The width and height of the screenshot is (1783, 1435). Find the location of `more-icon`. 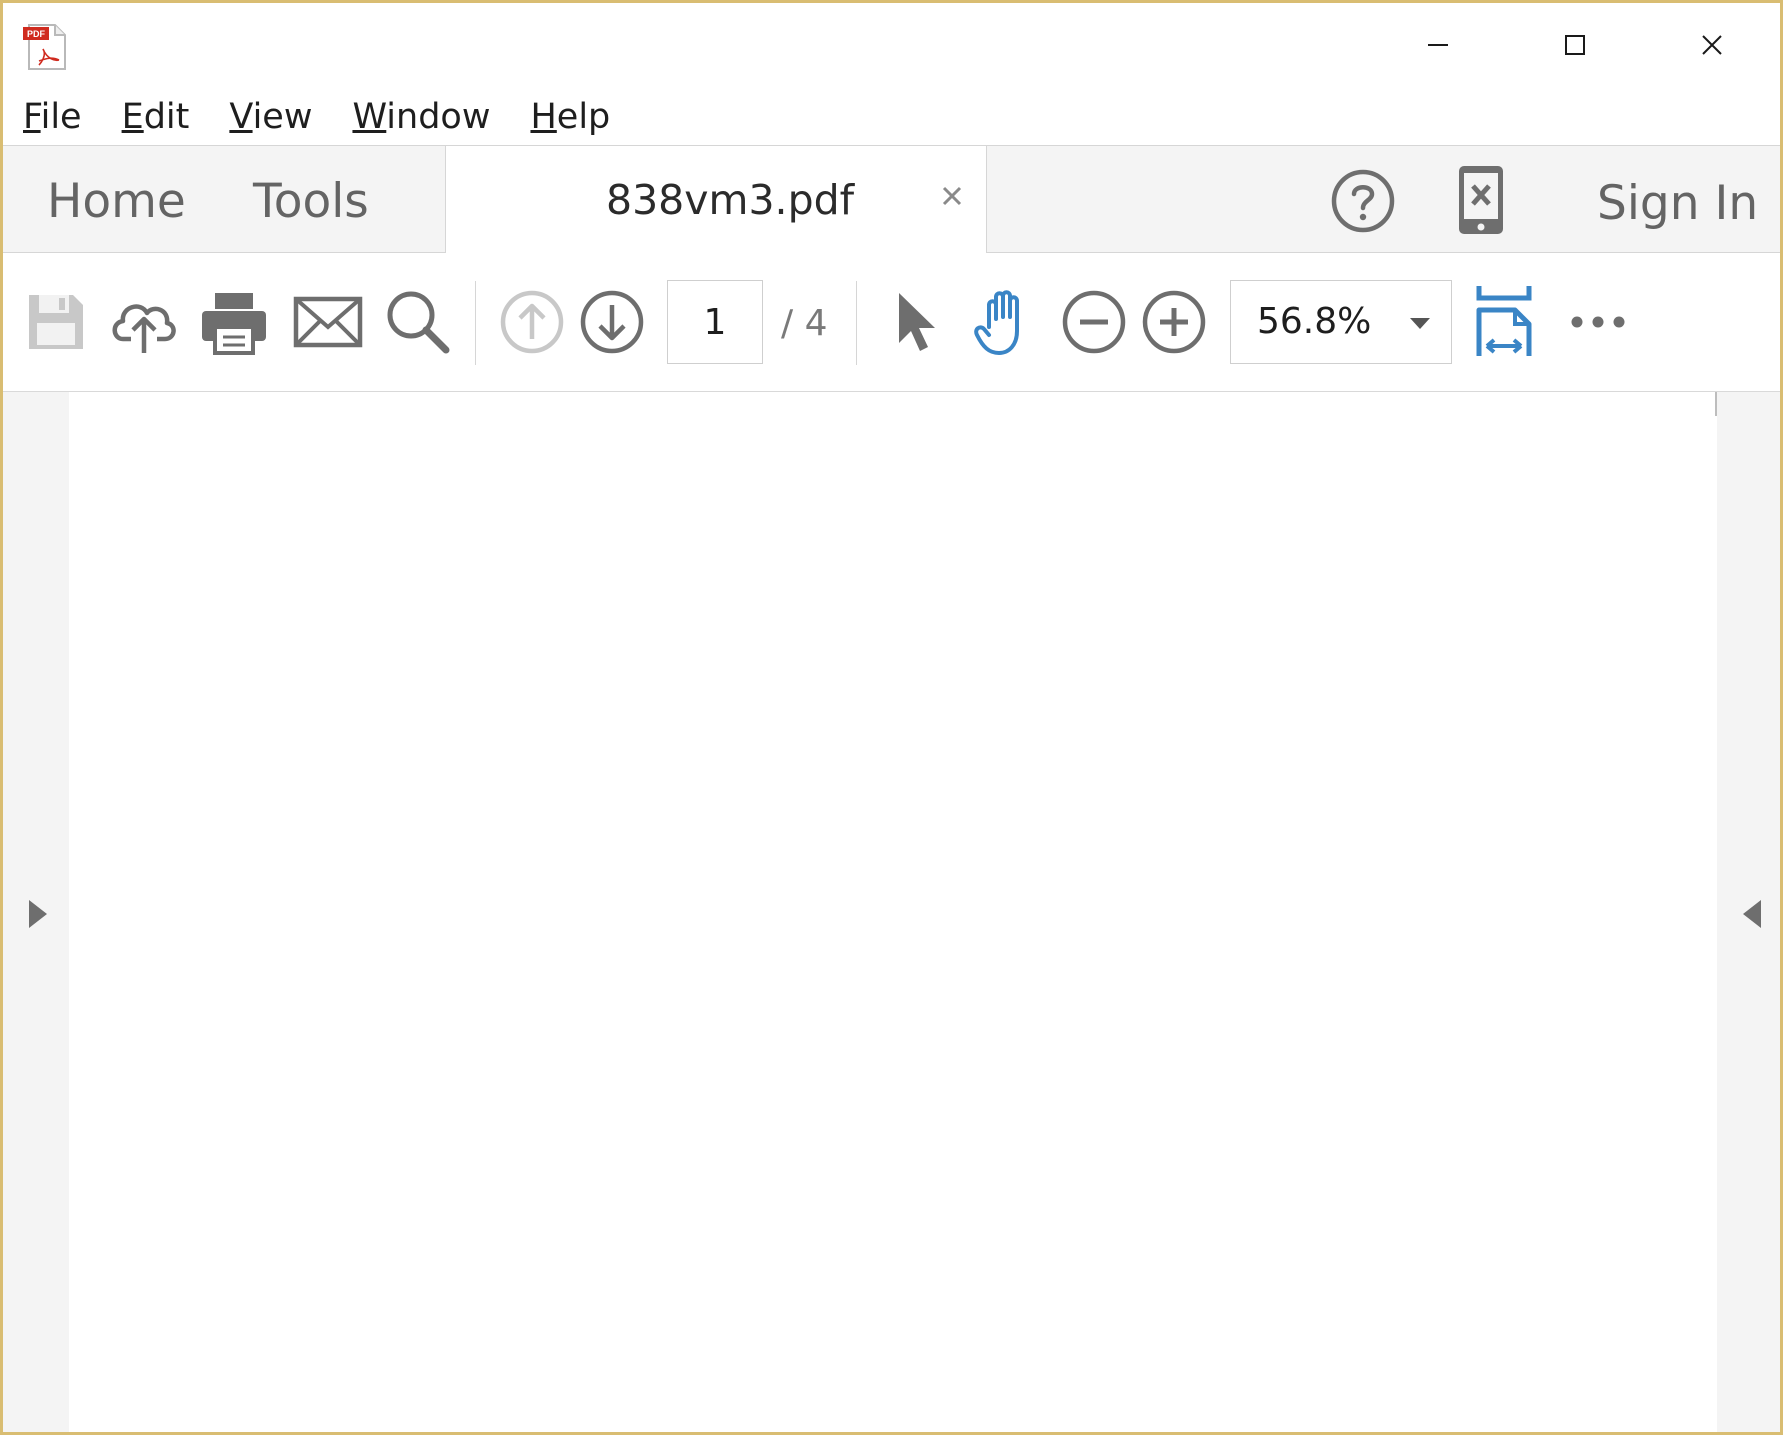

more-icon is located at coordinates (1598, 322).